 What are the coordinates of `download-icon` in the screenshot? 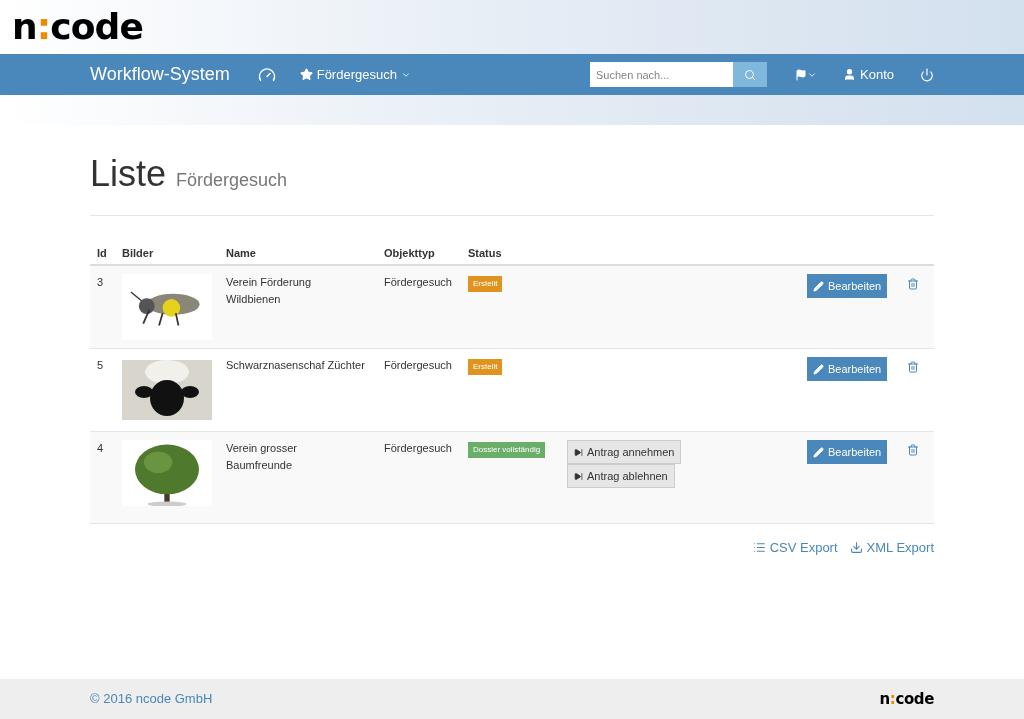 It's located at (856, 548).